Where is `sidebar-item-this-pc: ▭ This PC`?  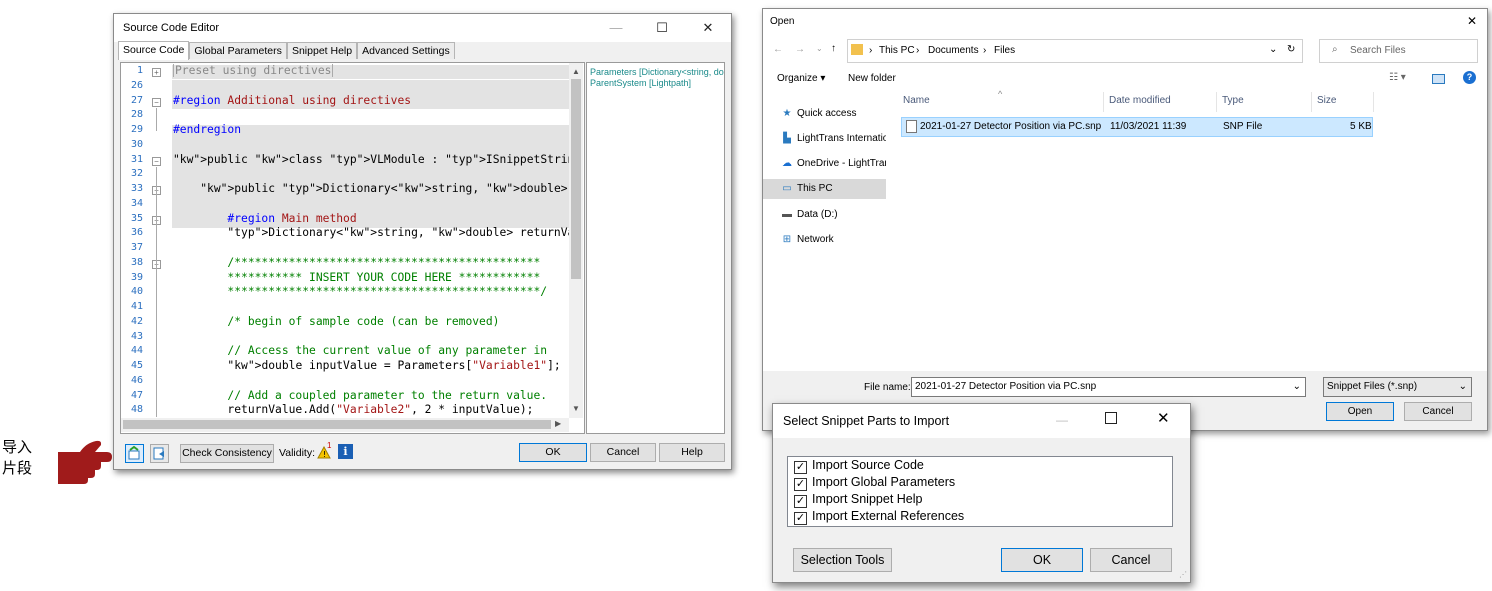 sidebar-item-this-pc: ▭ This PC is located at coordinates (824, 189).